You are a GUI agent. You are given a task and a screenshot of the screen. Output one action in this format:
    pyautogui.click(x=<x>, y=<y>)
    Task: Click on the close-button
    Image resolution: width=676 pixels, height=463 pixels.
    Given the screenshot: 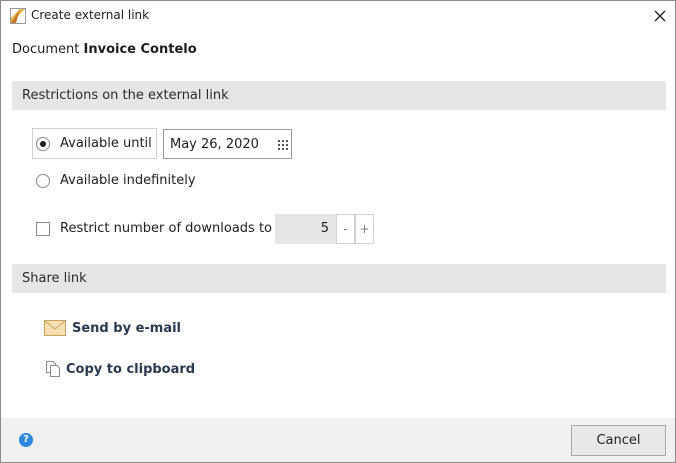 What is the action you would take?
    pyautogui.click(x=660, y=16)
    